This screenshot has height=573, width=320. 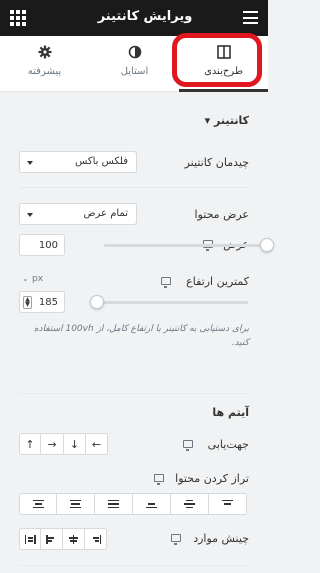 I want to click on justify-space-around-button, so click(x=76, y=504).